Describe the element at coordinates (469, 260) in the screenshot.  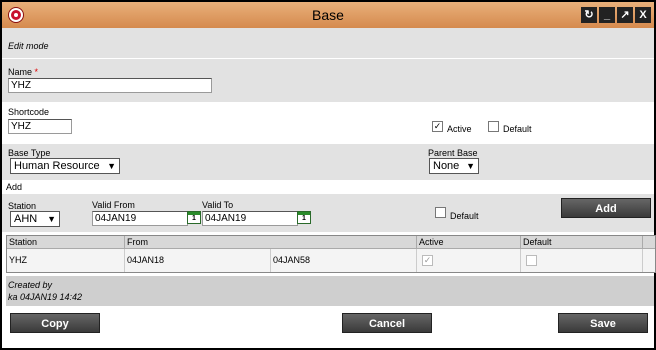
I see `cell-active: ✓` at that location.